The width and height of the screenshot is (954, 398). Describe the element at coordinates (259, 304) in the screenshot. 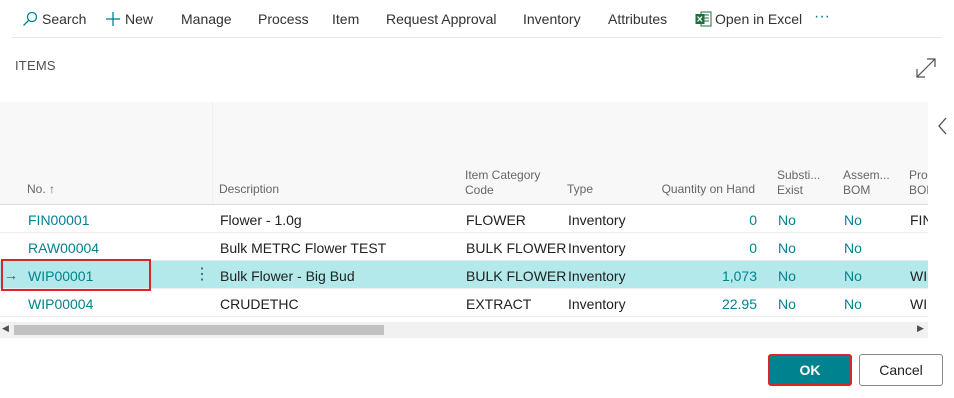

I see `cell-description: CRUDETHC` at that location.